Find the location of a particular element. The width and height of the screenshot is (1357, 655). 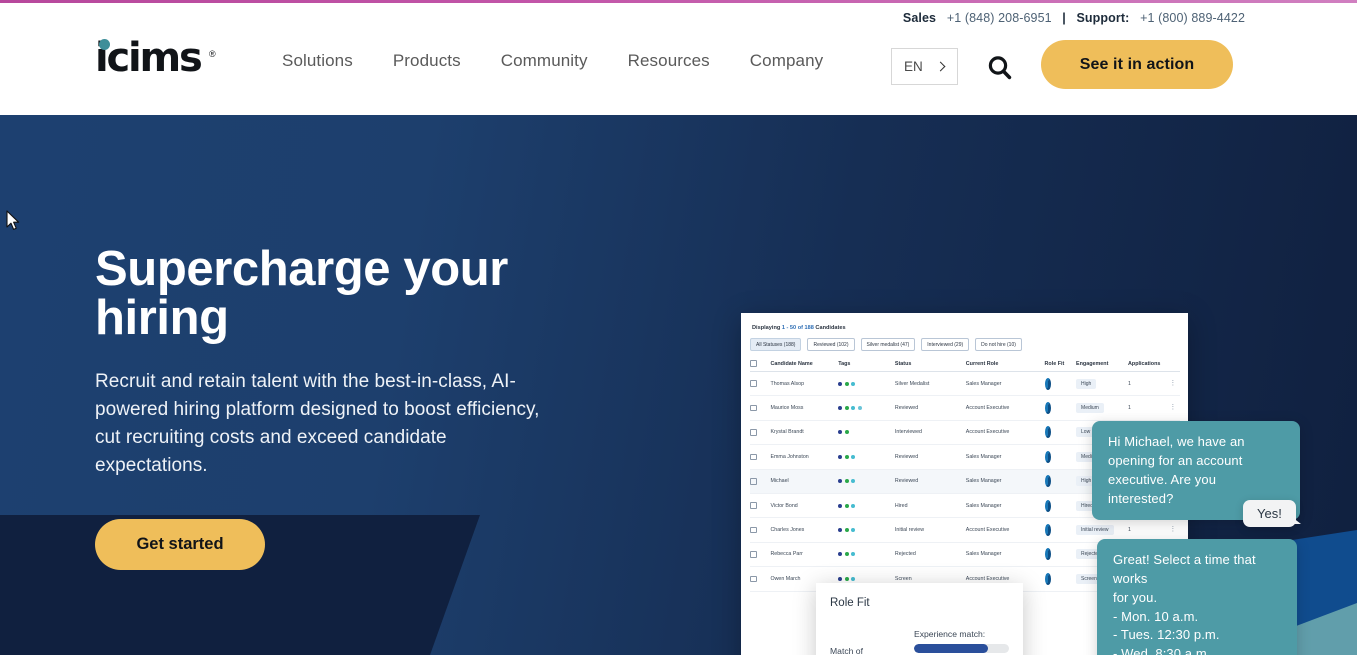

support-phone-link: +1 (800) 889-4422 is located at coordinates (1192, 18).